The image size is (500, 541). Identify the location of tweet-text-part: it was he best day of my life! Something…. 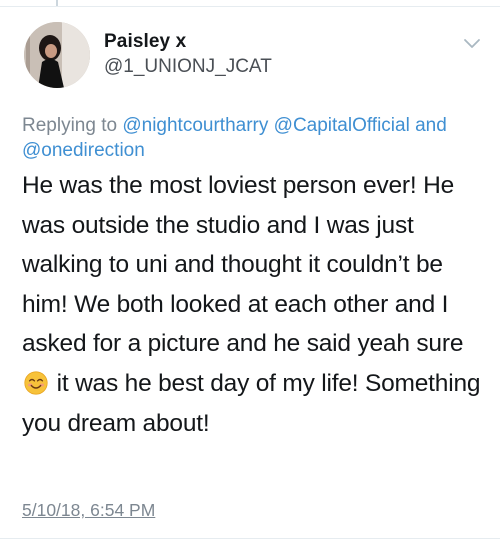
(251, 403).